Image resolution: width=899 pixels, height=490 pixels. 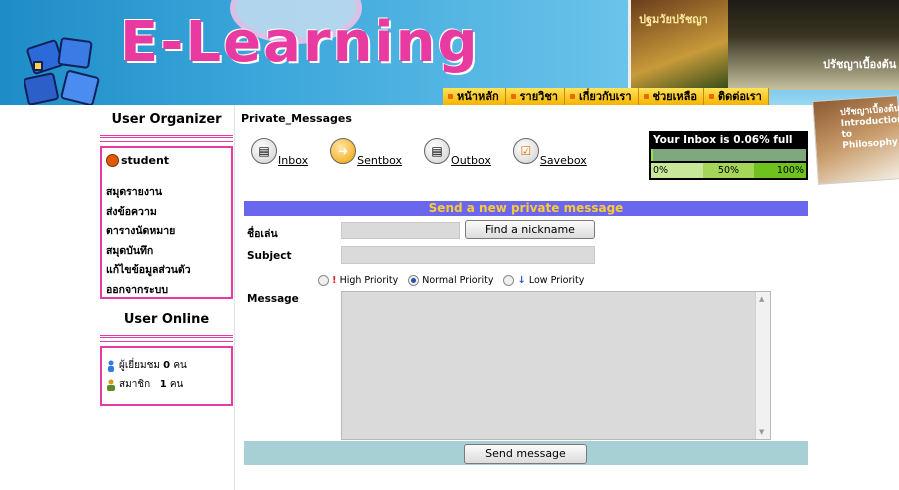 I want to click on user-online-title: User Online, so click(x=166, y=323).